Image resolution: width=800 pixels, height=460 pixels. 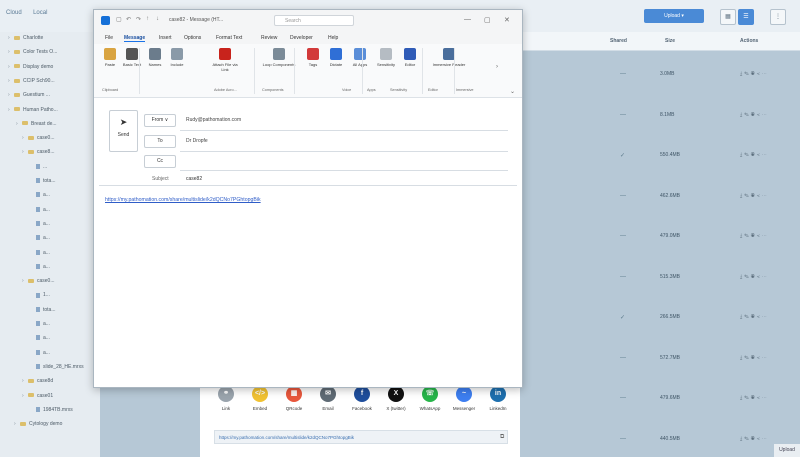 I want to click on group-immersive: Immersive, so click(x=465, y=90).